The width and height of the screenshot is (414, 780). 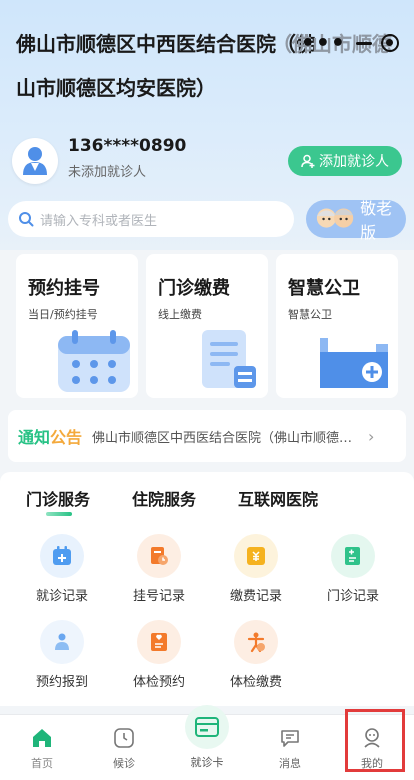 What do you see at coordinates (164, 498) in the screenshot?
I see `tab-inpatient-services: 住院服务` at bounding box center [164, 498].